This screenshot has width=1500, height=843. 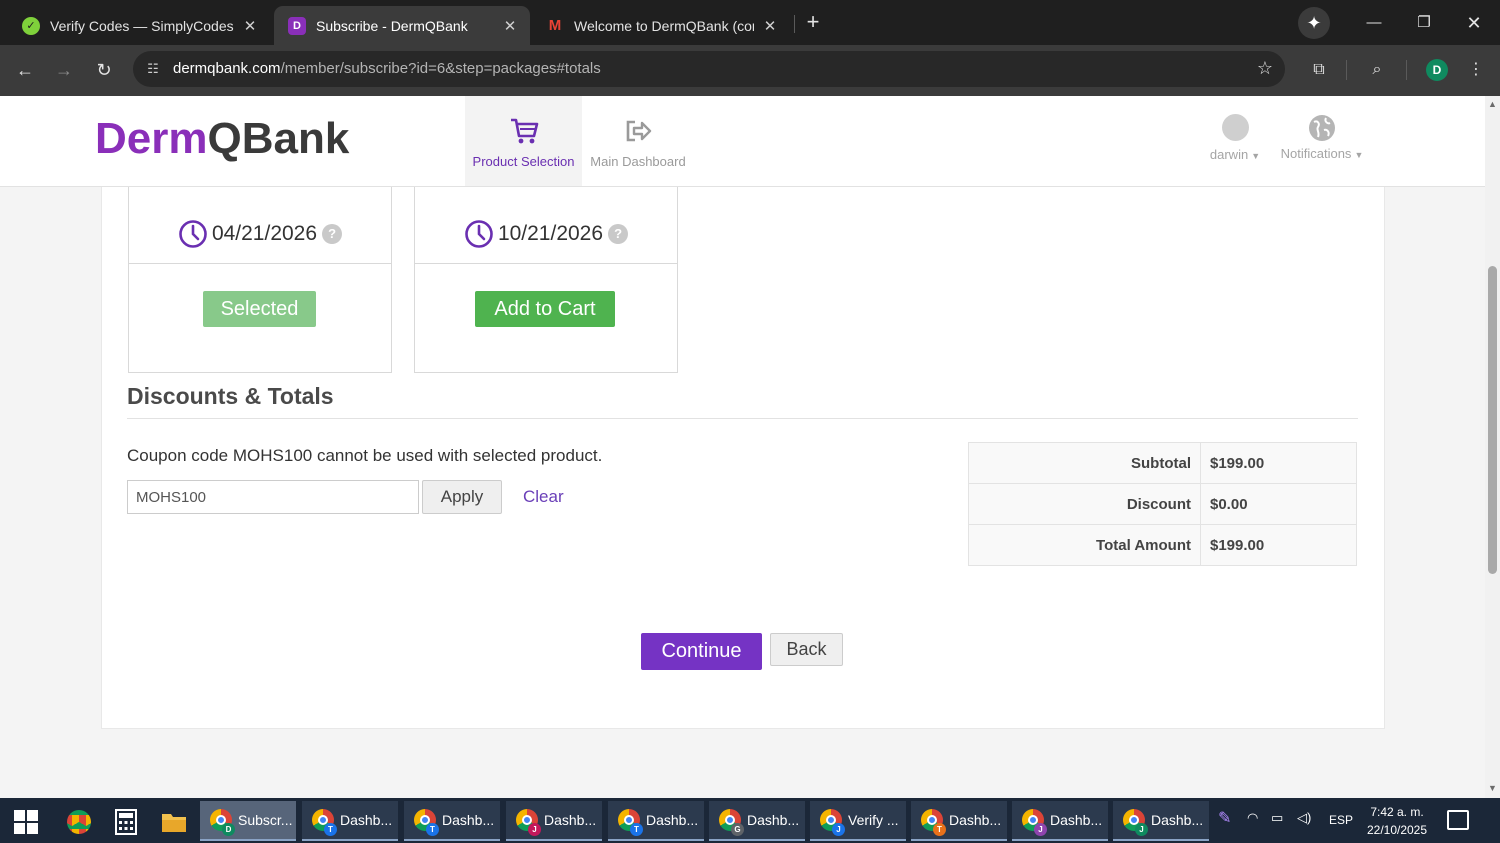 I want to click on subtotal-value: $199.00, so click(x=1278, y=463).